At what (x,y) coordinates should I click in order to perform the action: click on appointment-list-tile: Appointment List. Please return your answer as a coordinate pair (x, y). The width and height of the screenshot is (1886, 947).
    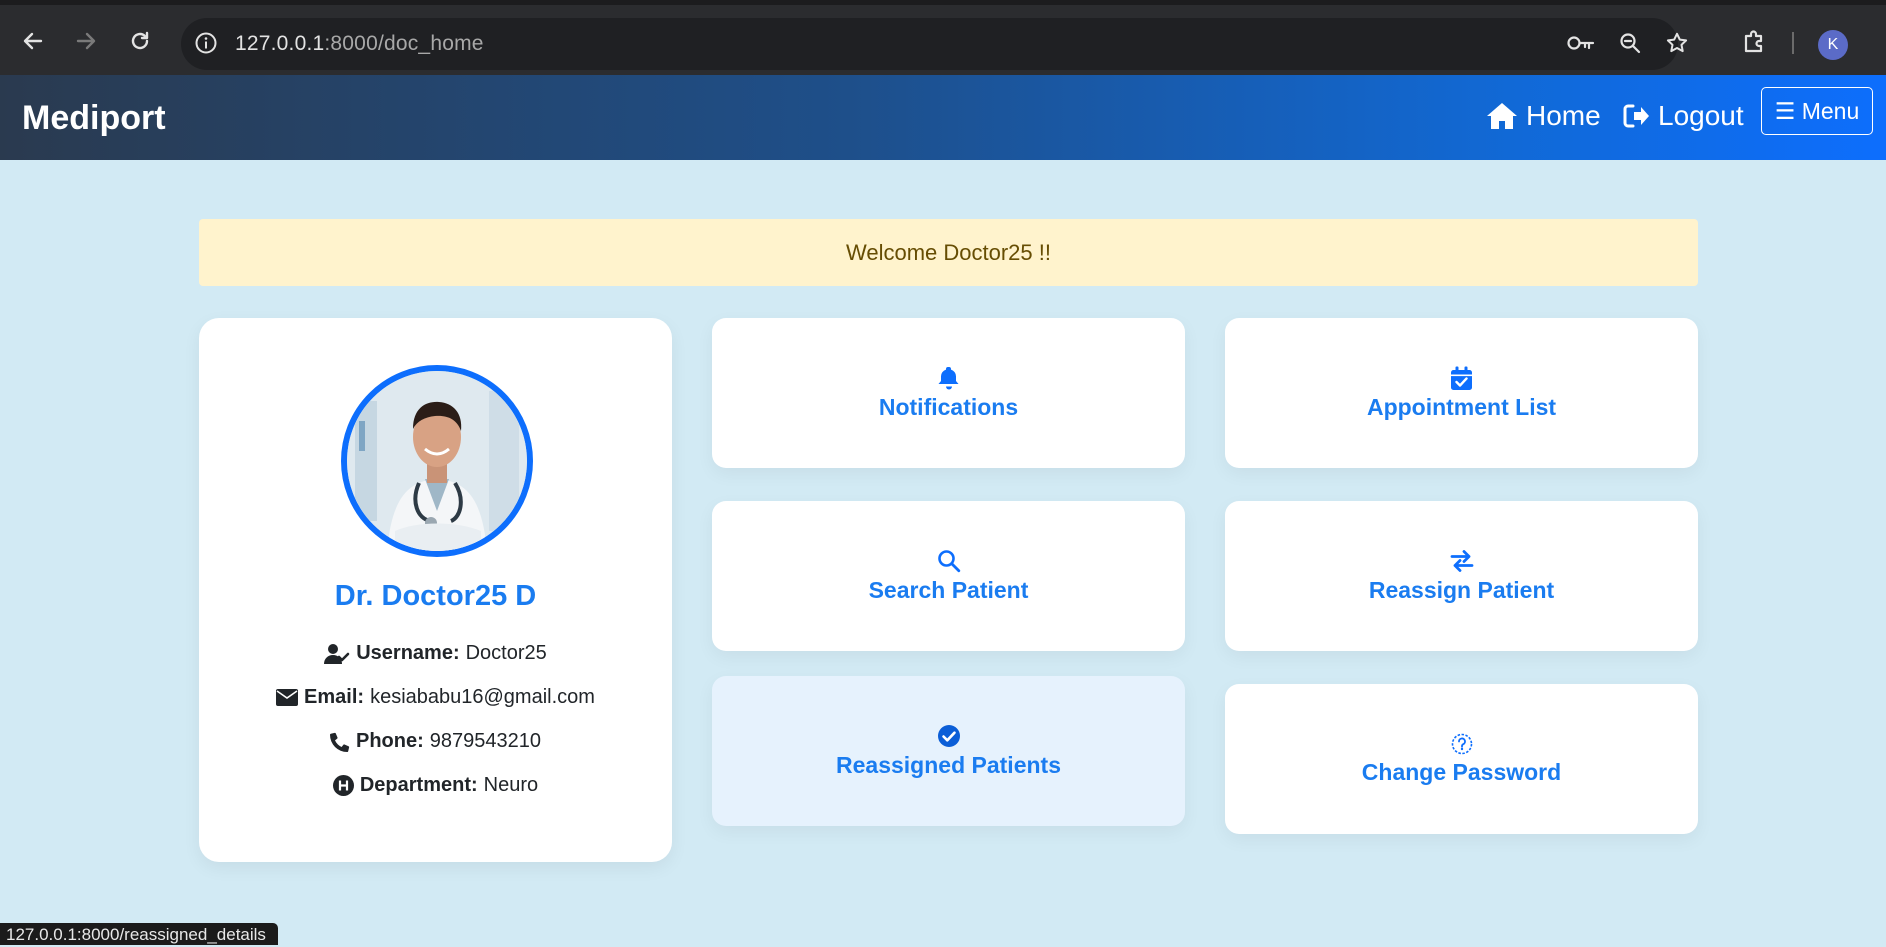
    Looking at the image, I should click on (1461, 393).